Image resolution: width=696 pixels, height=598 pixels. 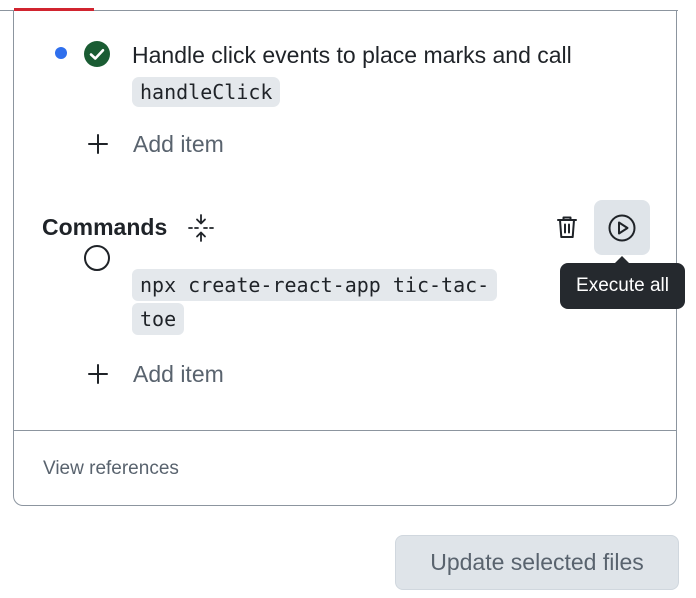 What do you see at coordinates (206, 92) in the screenshot?
I see `task-code-snippet: handleClick` at bounding box center [206, 92].